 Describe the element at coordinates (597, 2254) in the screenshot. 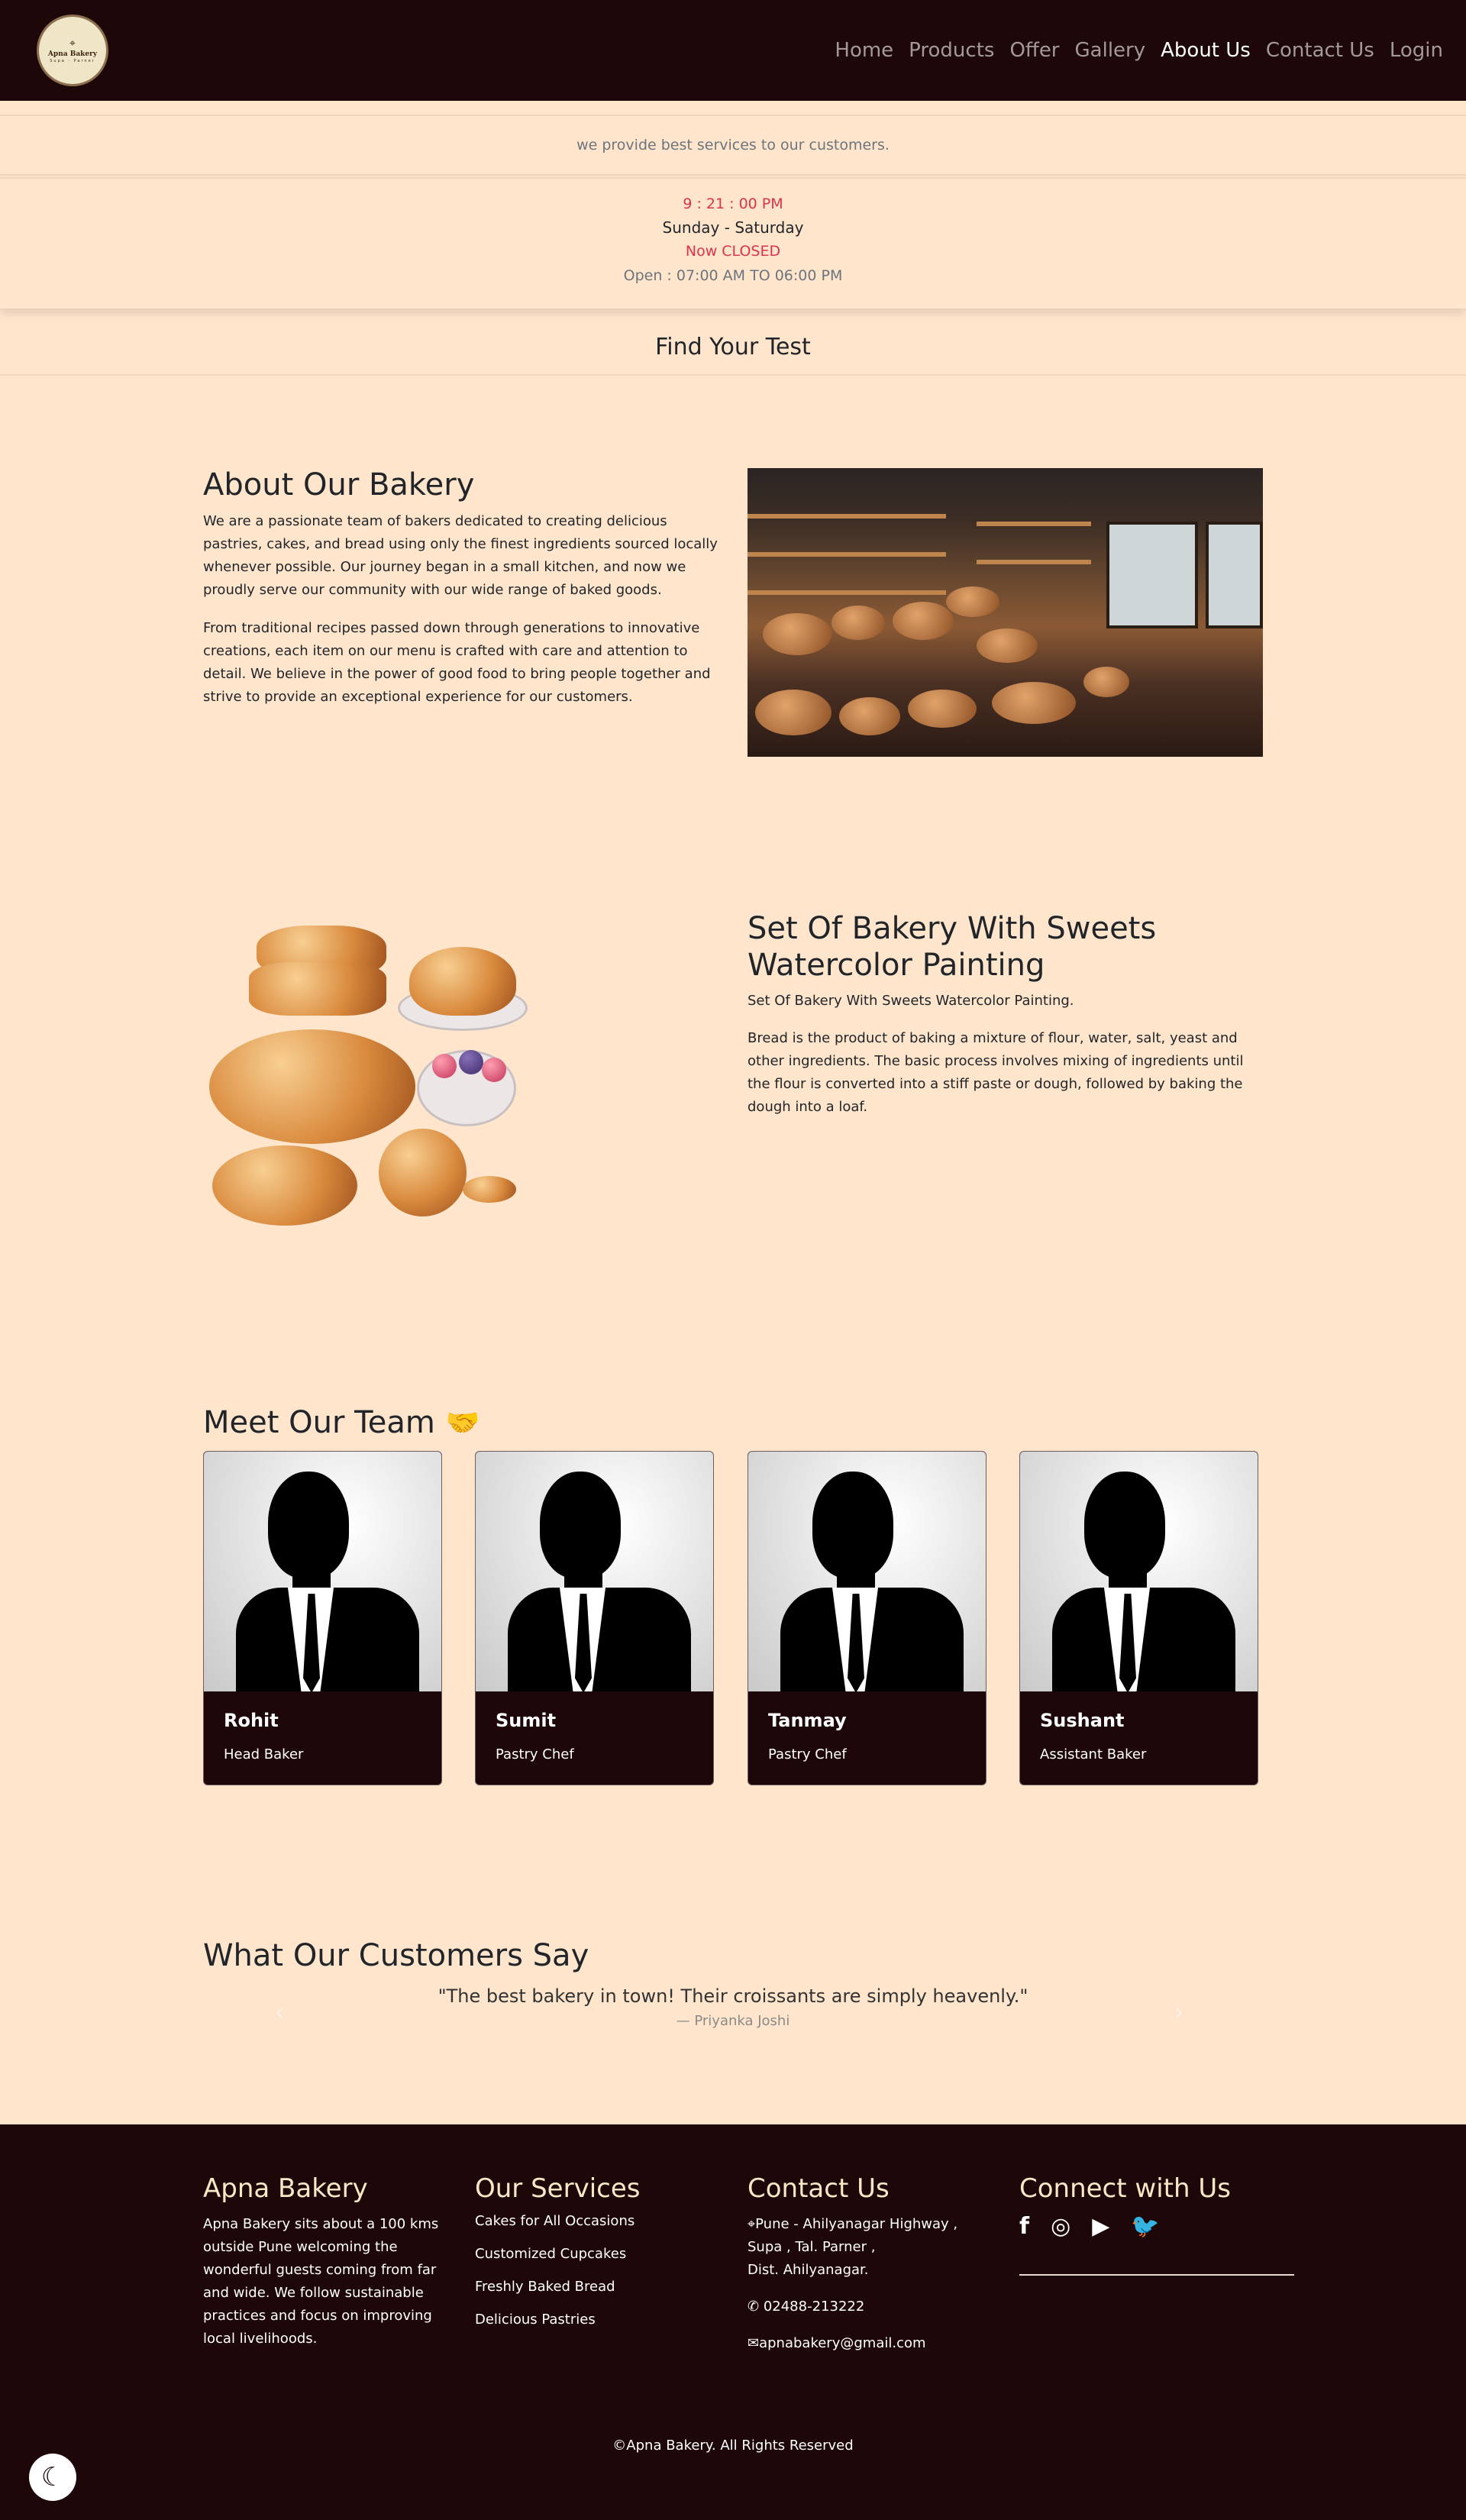

I see `service-item: Customized Cupcakes` at that location.